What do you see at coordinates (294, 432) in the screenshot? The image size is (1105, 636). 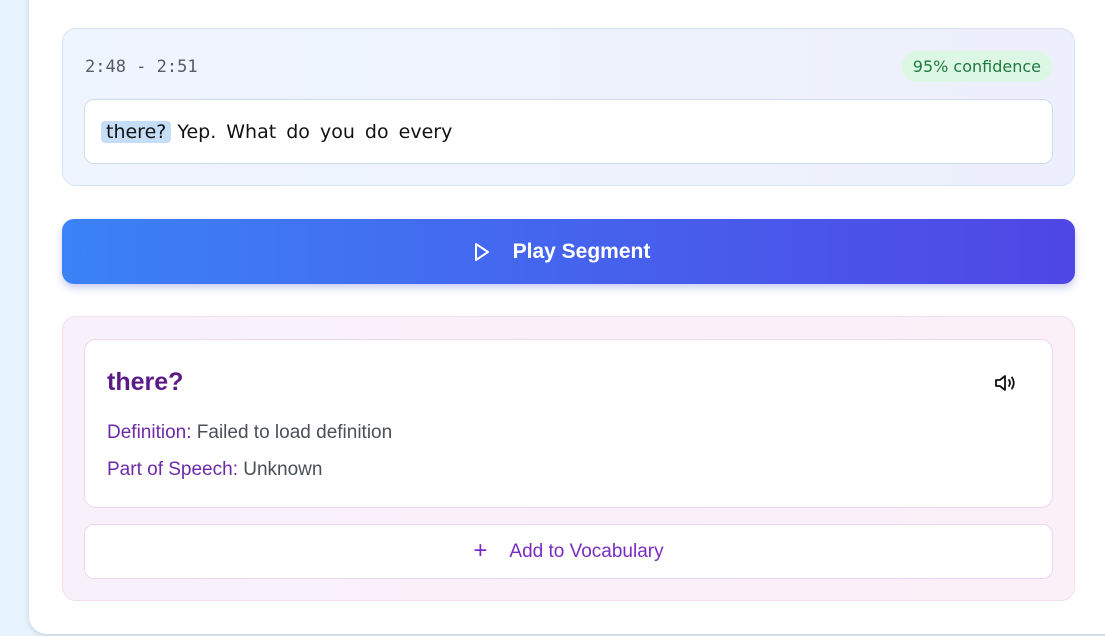 I see `definition-value: Failed to load definition` at bounding box center [294, 432].